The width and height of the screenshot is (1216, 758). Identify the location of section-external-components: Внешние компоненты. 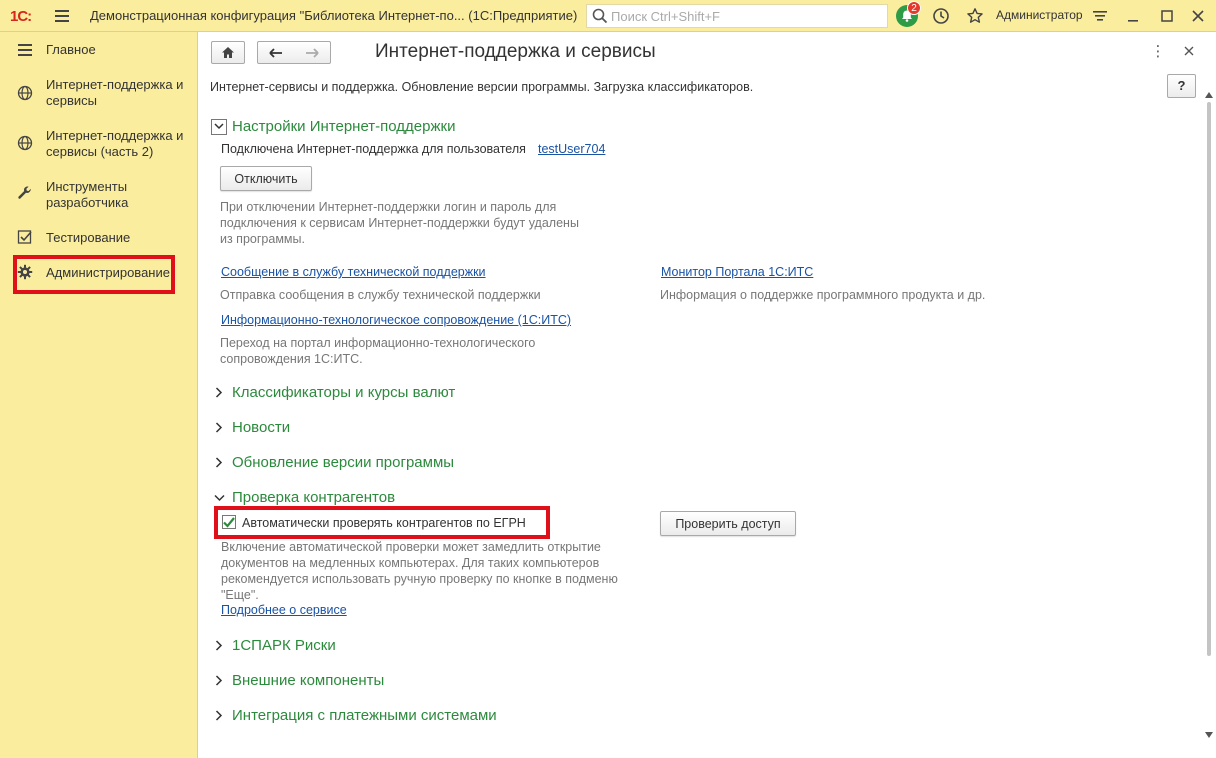
(297, 680).